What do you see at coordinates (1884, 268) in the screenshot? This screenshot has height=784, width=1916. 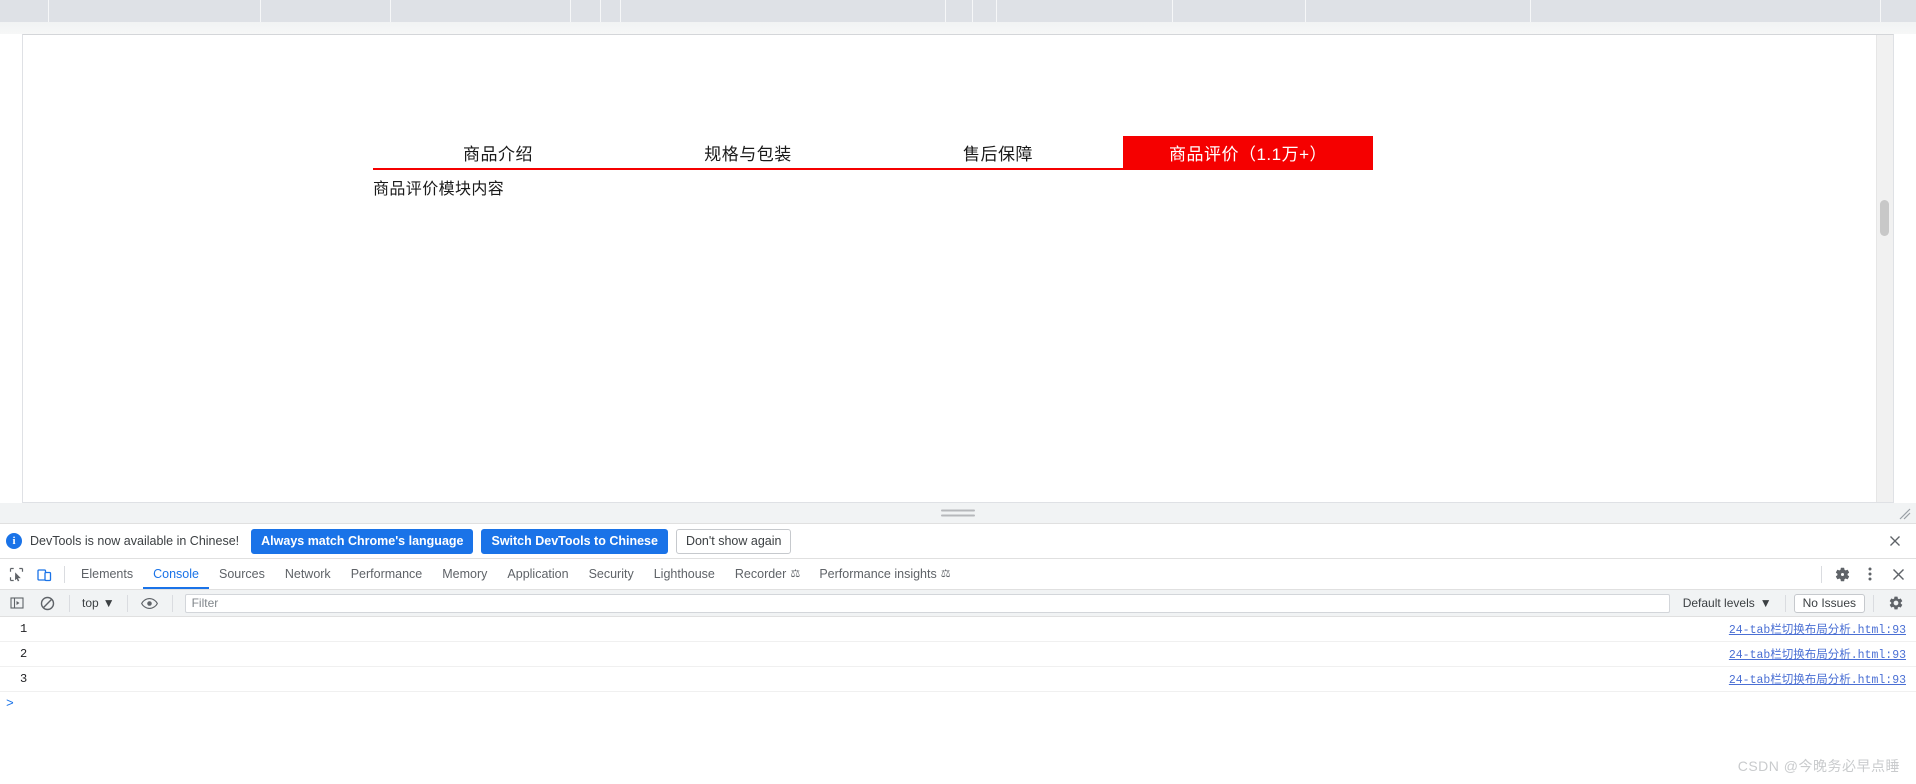 I see `page-vertical-scrollbar` at bounding box center [1884, 268].